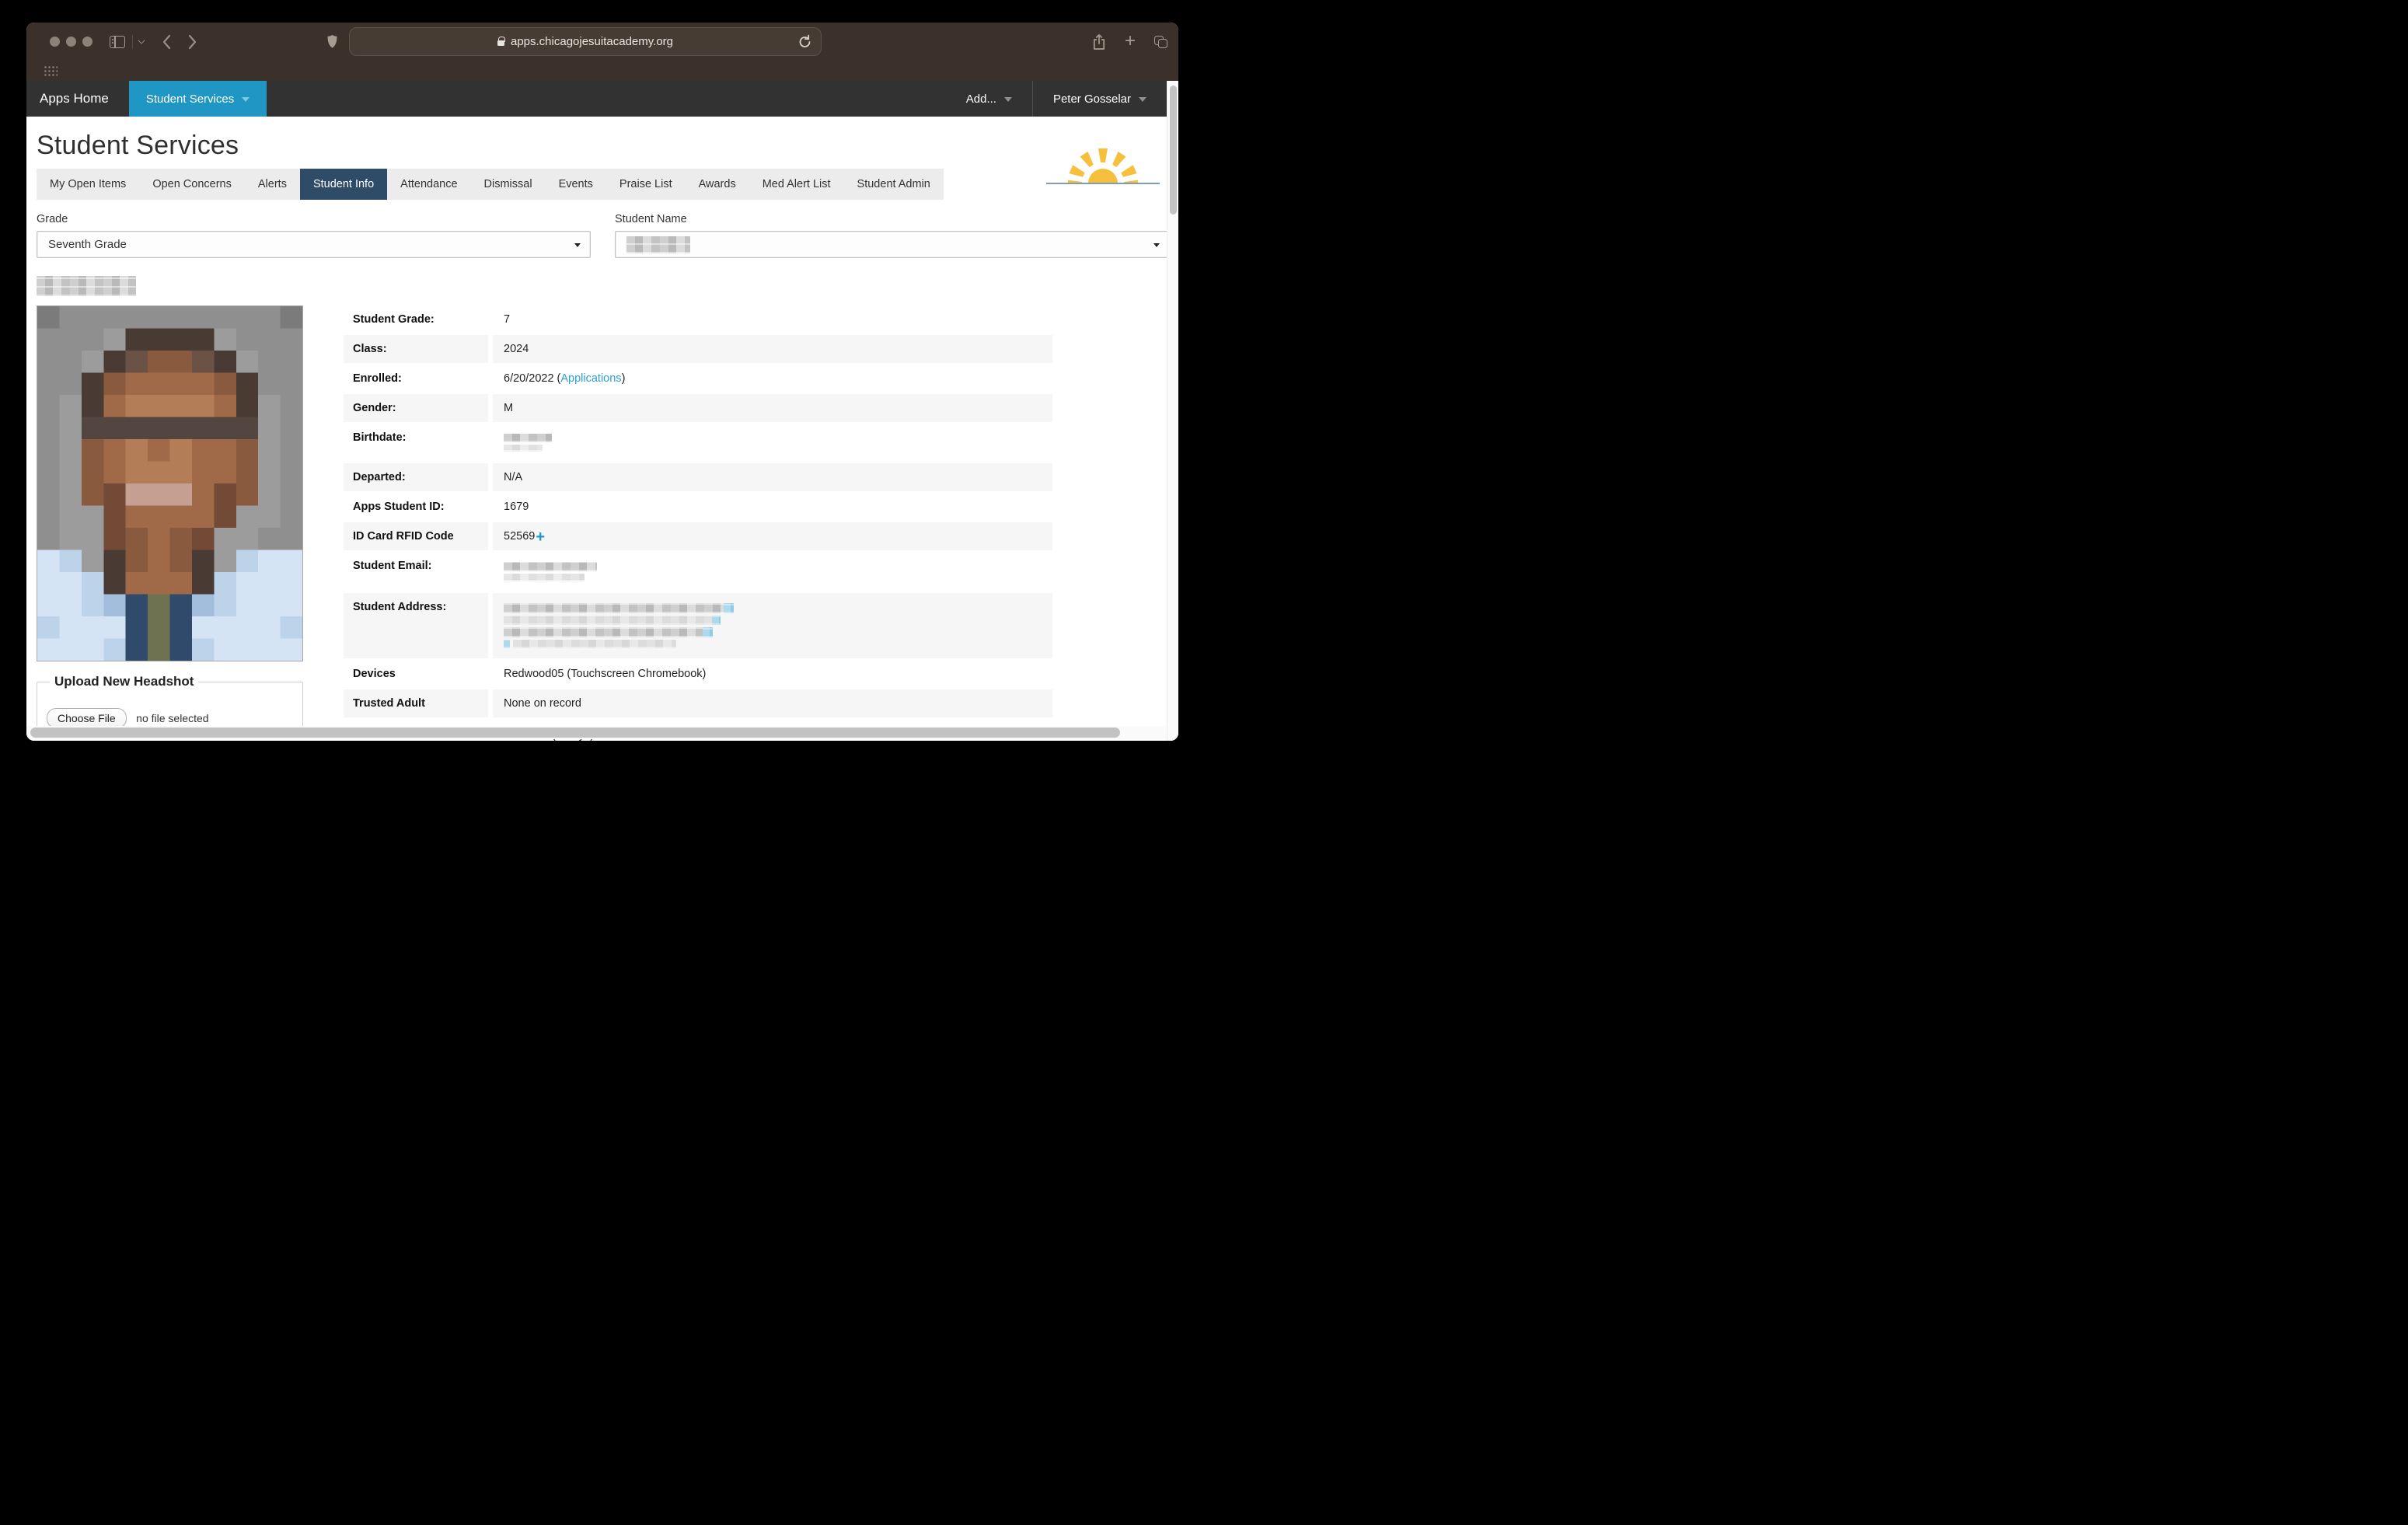 Image resolution: width=2408 pixels, height=1525 pixels. I want to click on back-button, so click(166, 42).